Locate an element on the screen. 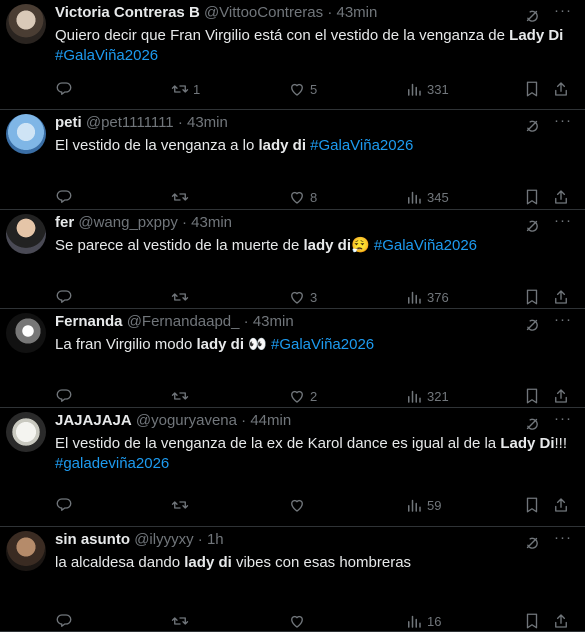  share-icon is located at coordinates (561, 396).